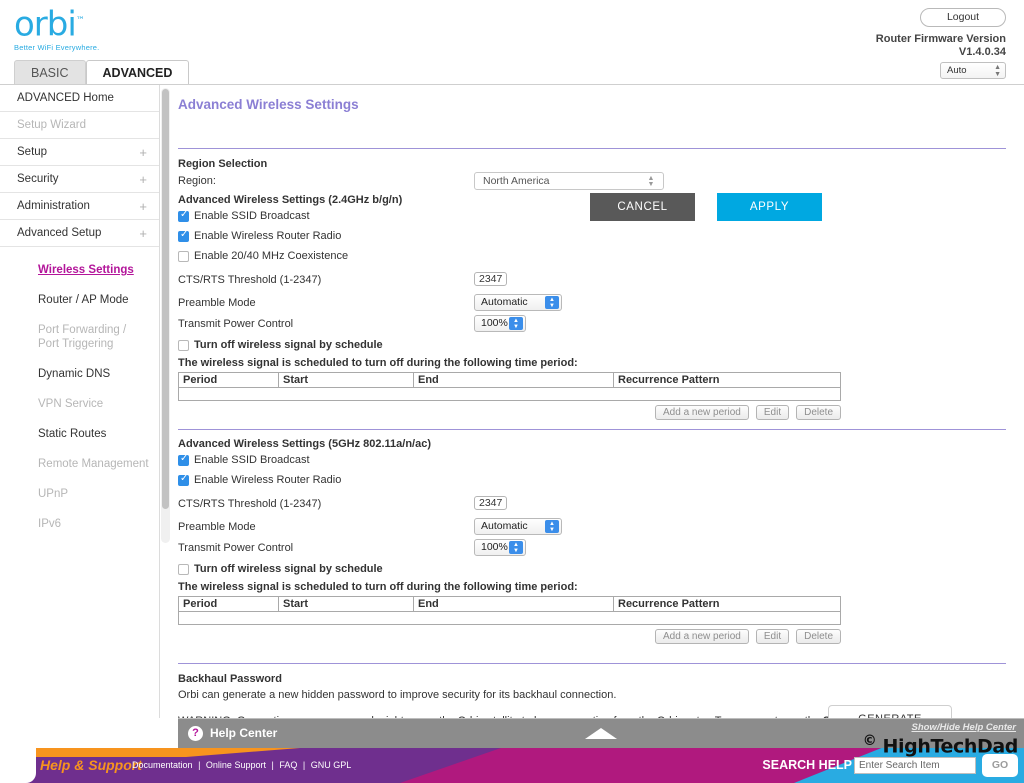 This screenshot has height=783, width=1024. Describe the element at coordinates (500, 547) in the screenshot. I see `band5-power-select: 100% ▲ ▼` at that location.